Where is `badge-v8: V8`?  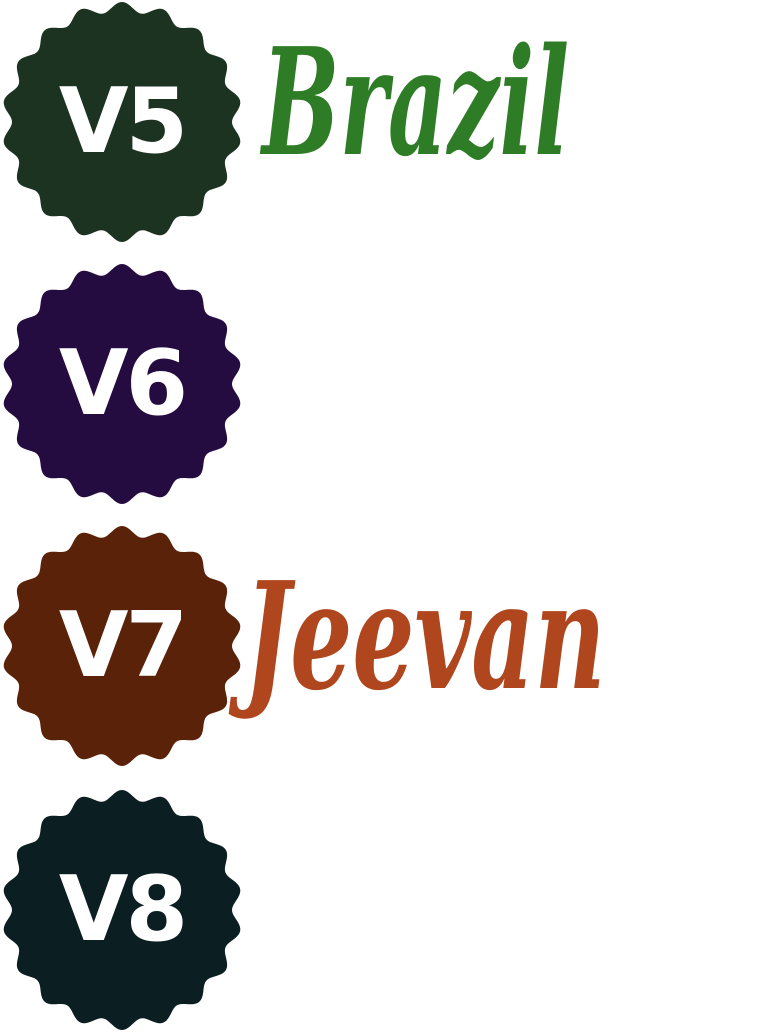
badge-v8: V8 is located at coordinates (122, 910).